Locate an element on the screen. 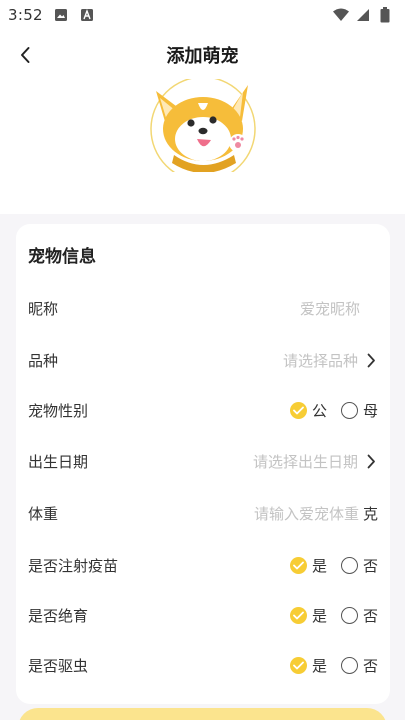 This screenshot has width=405, height=720. nickname-label: 昵称 is located at coordinates (43, 308).